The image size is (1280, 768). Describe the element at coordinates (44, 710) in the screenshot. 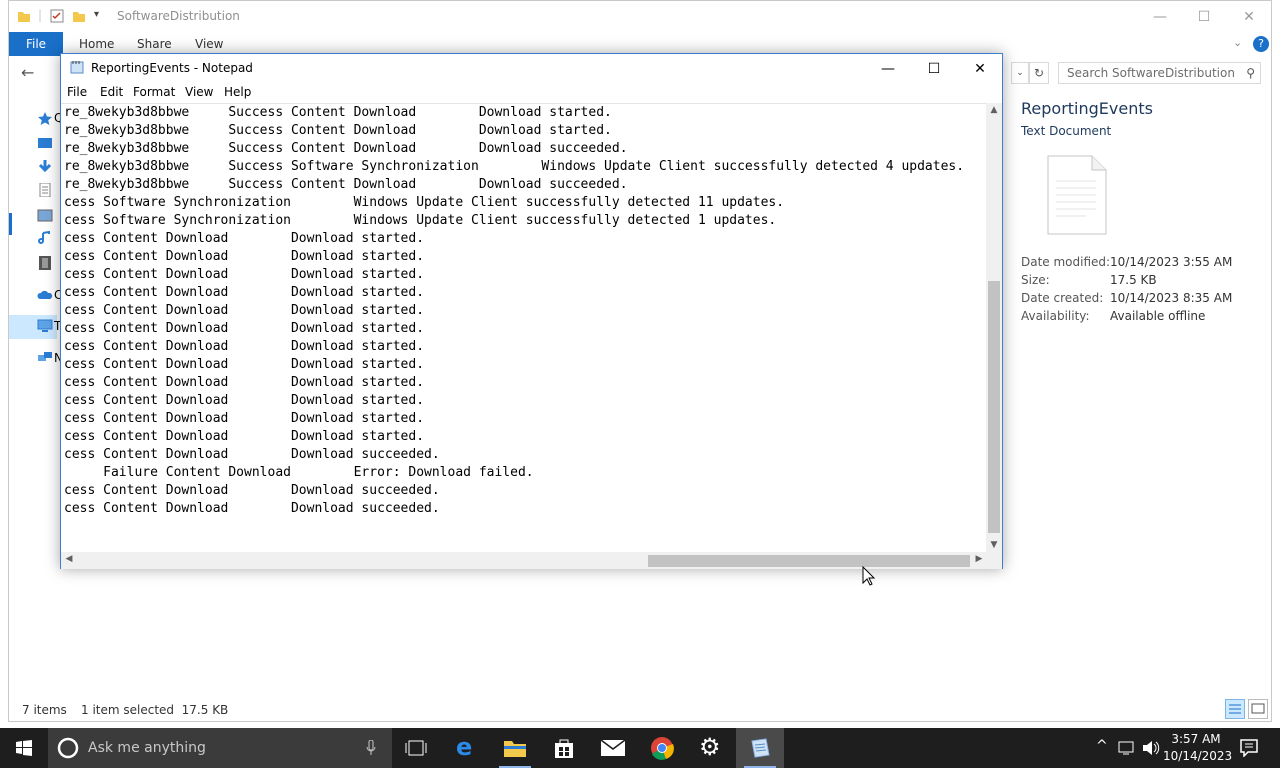

I see `status-item-count: 7 items` at that location.